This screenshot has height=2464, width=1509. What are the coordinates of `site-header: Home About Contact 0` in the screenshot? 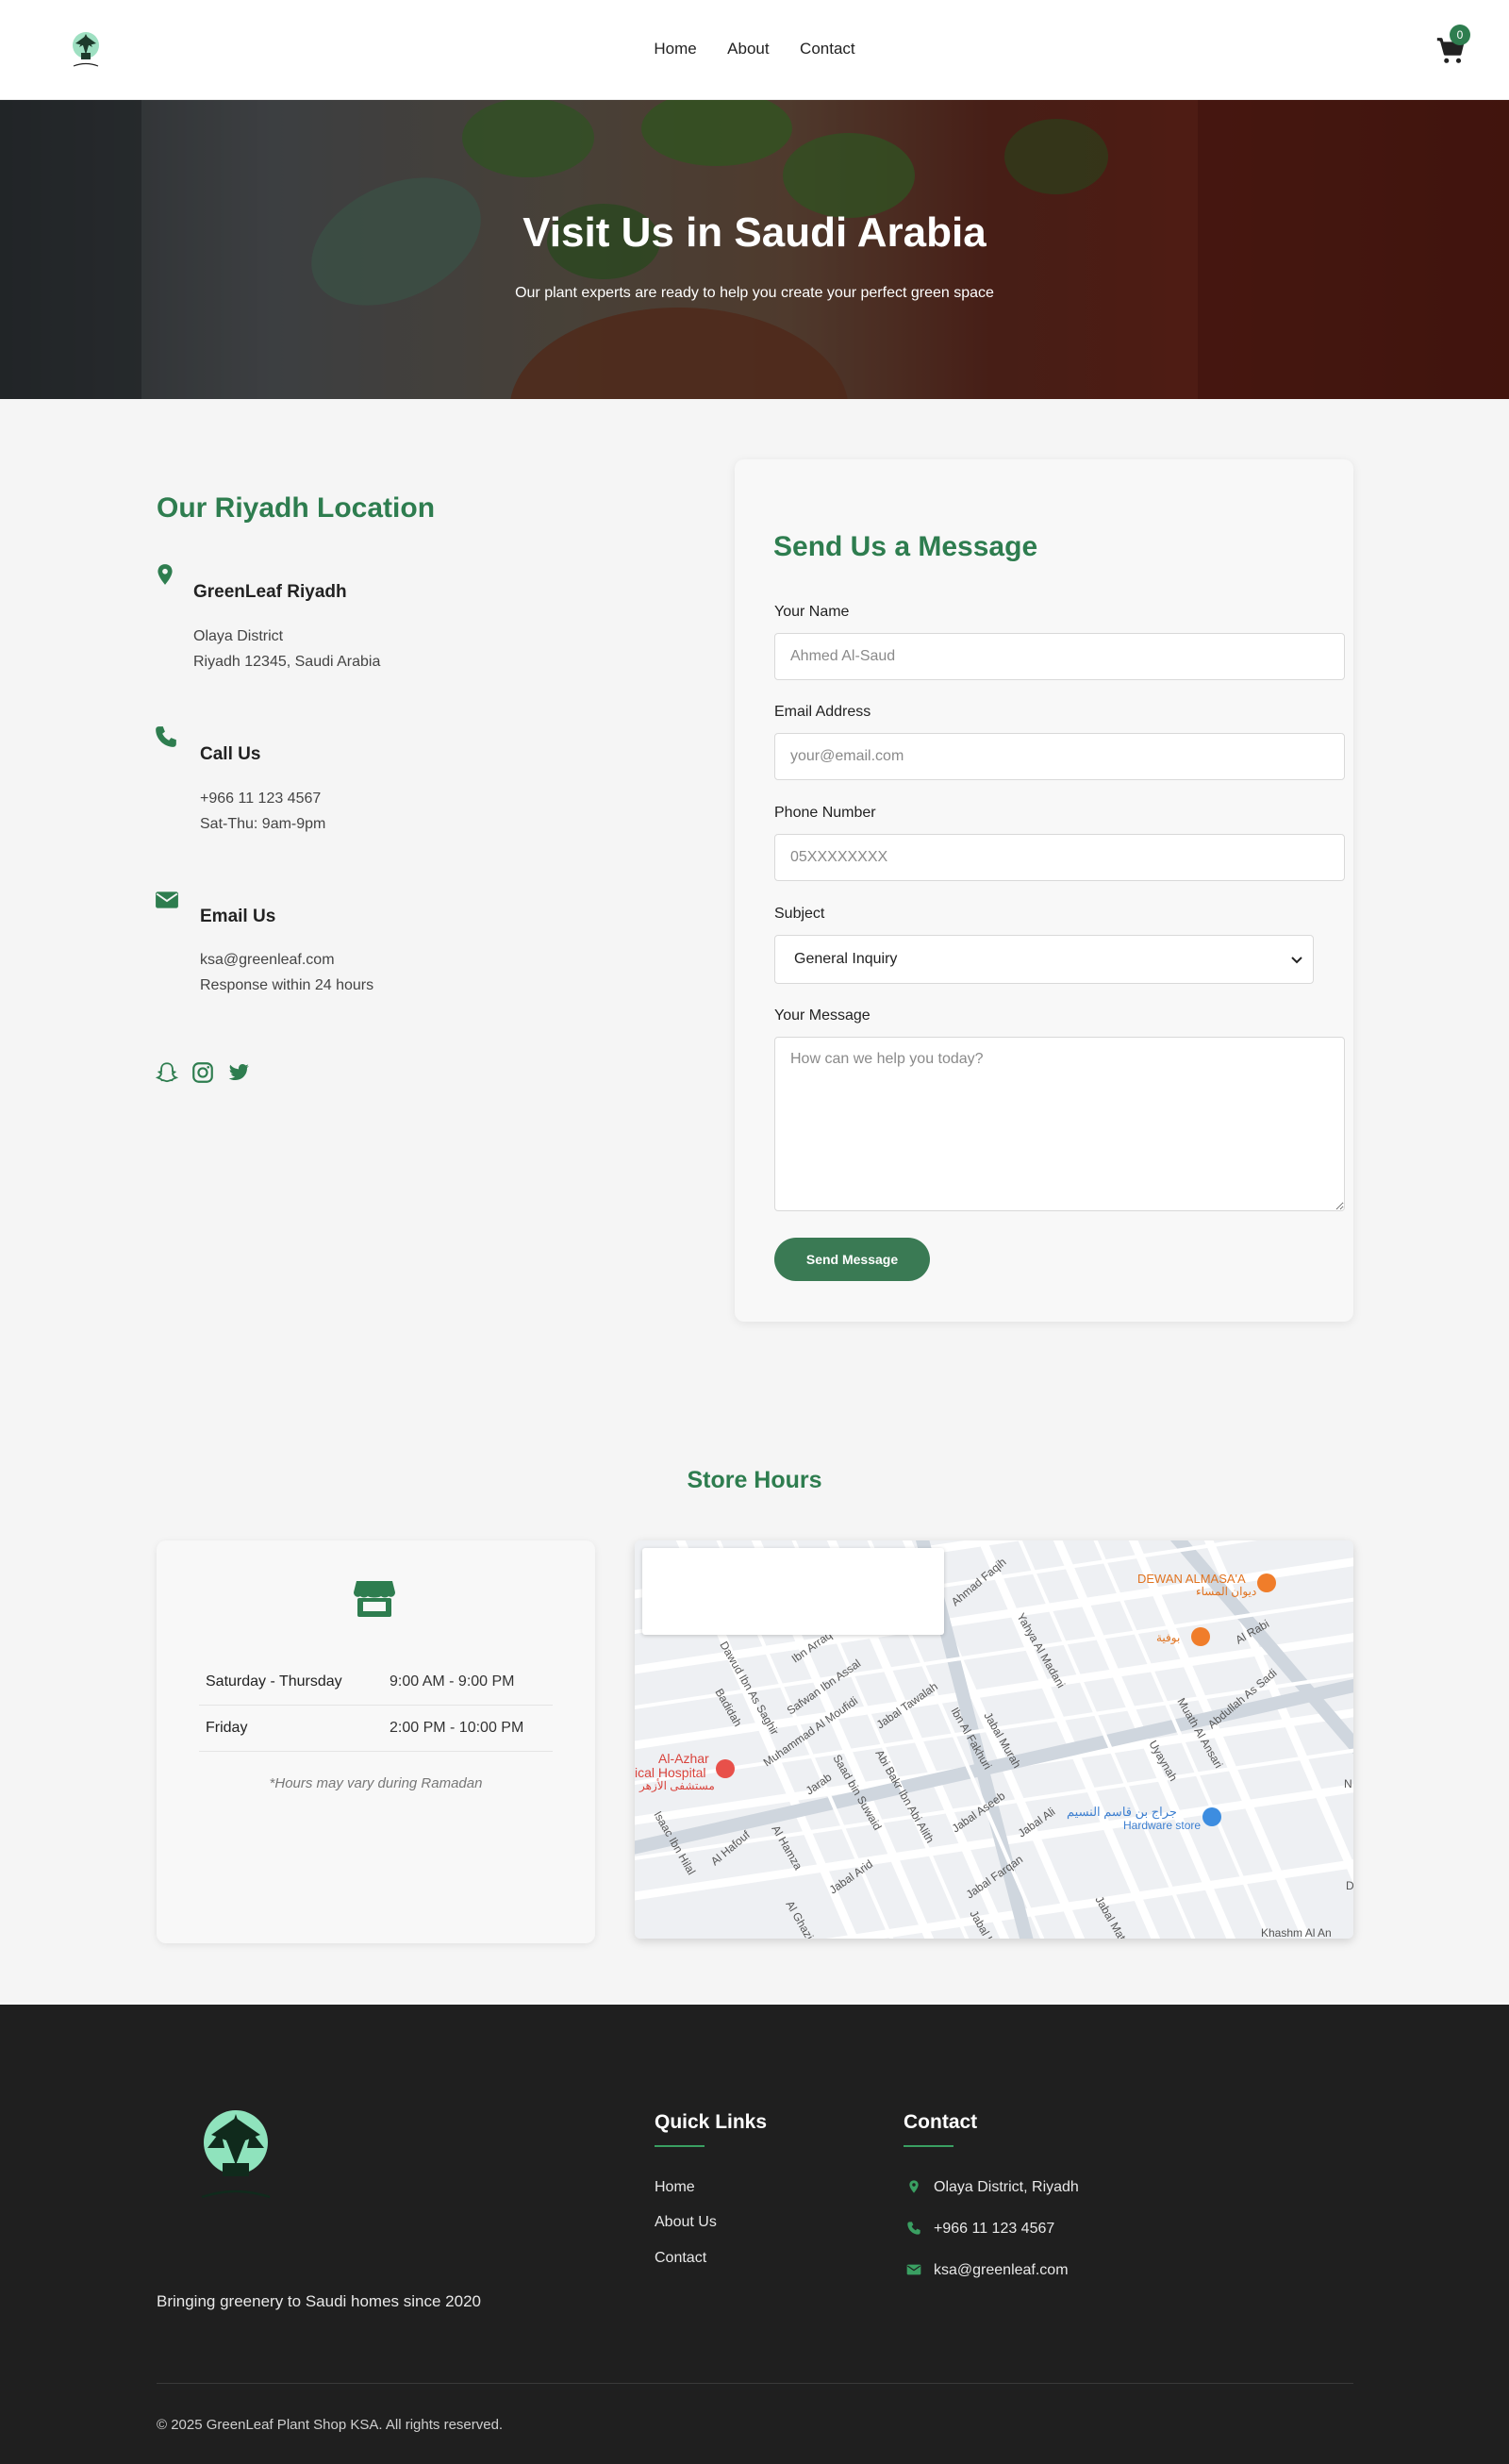 It's located at (754, 50).